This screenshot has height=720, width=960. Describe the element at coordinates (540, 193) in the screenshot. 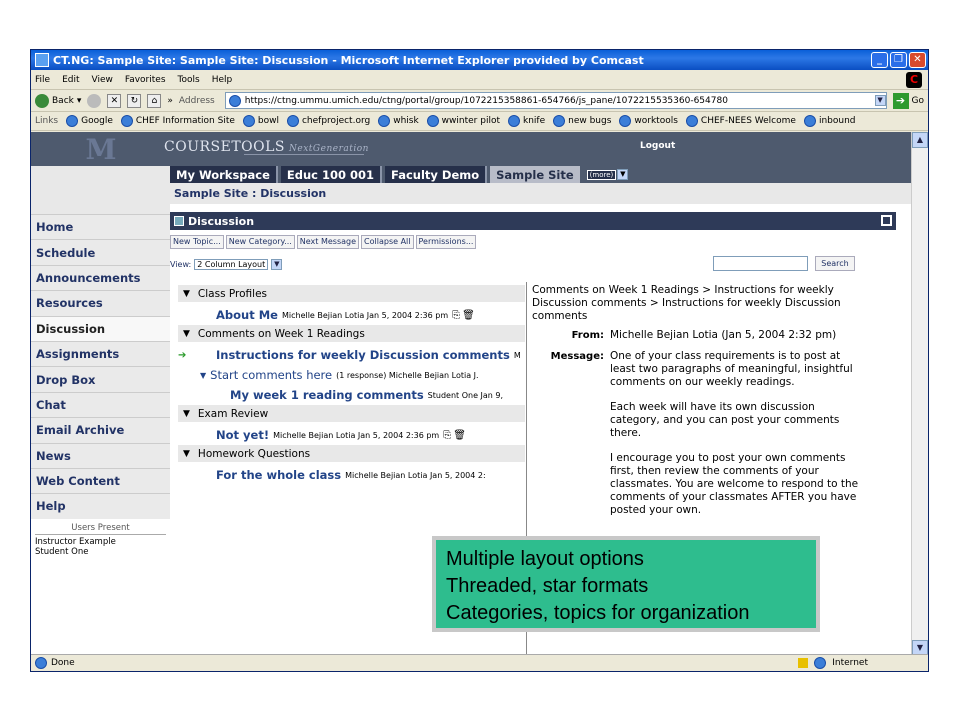

I see `breadcrumb: Sample Site : Discussion` at that location.